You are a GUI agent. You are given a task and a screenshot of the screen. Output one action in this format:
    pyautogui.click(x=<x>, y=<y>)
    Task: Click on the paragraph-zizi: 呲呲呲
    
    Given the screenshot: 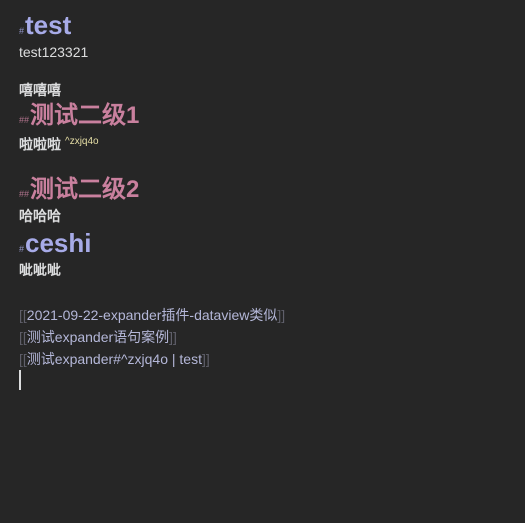 What is the action you would take?
    pyautogui.click(x=267, y=270)
    